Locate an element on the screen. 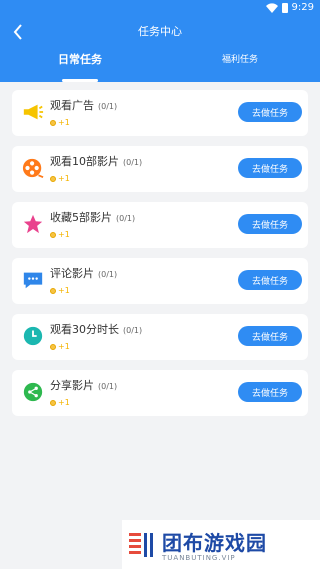 The width and height of the screenshot is (320, 569). task-title: 收藏5部影片 (0/1) is located at coordinates (93, 217).